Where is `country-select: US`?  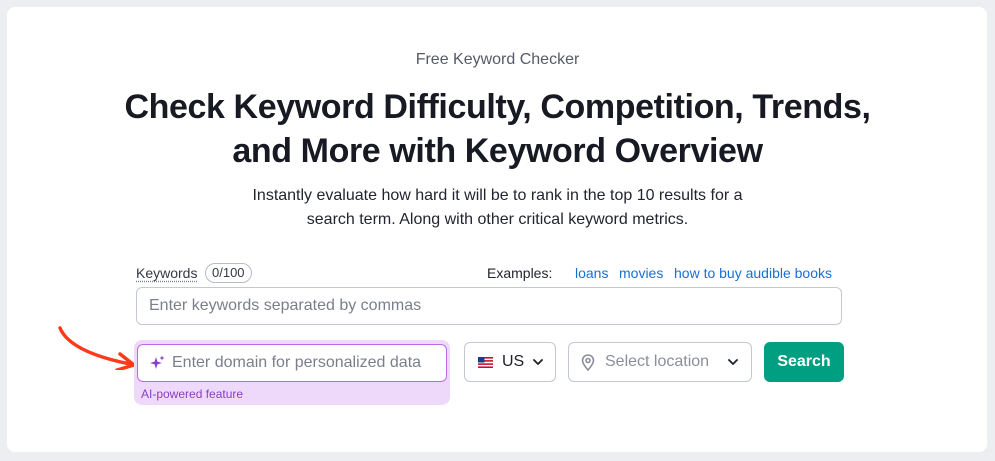
country-select: US is located at coordinates (510, 362).